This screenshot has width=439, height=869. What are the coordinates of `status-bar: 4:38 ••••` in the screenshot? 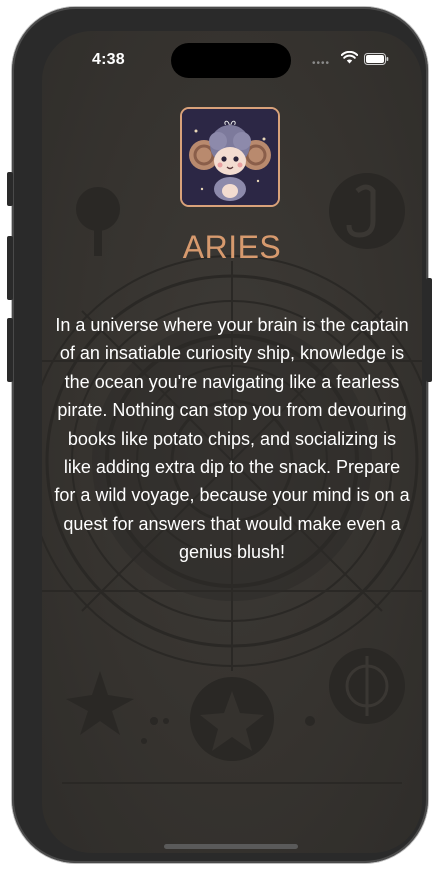 It's located at (232, 59).